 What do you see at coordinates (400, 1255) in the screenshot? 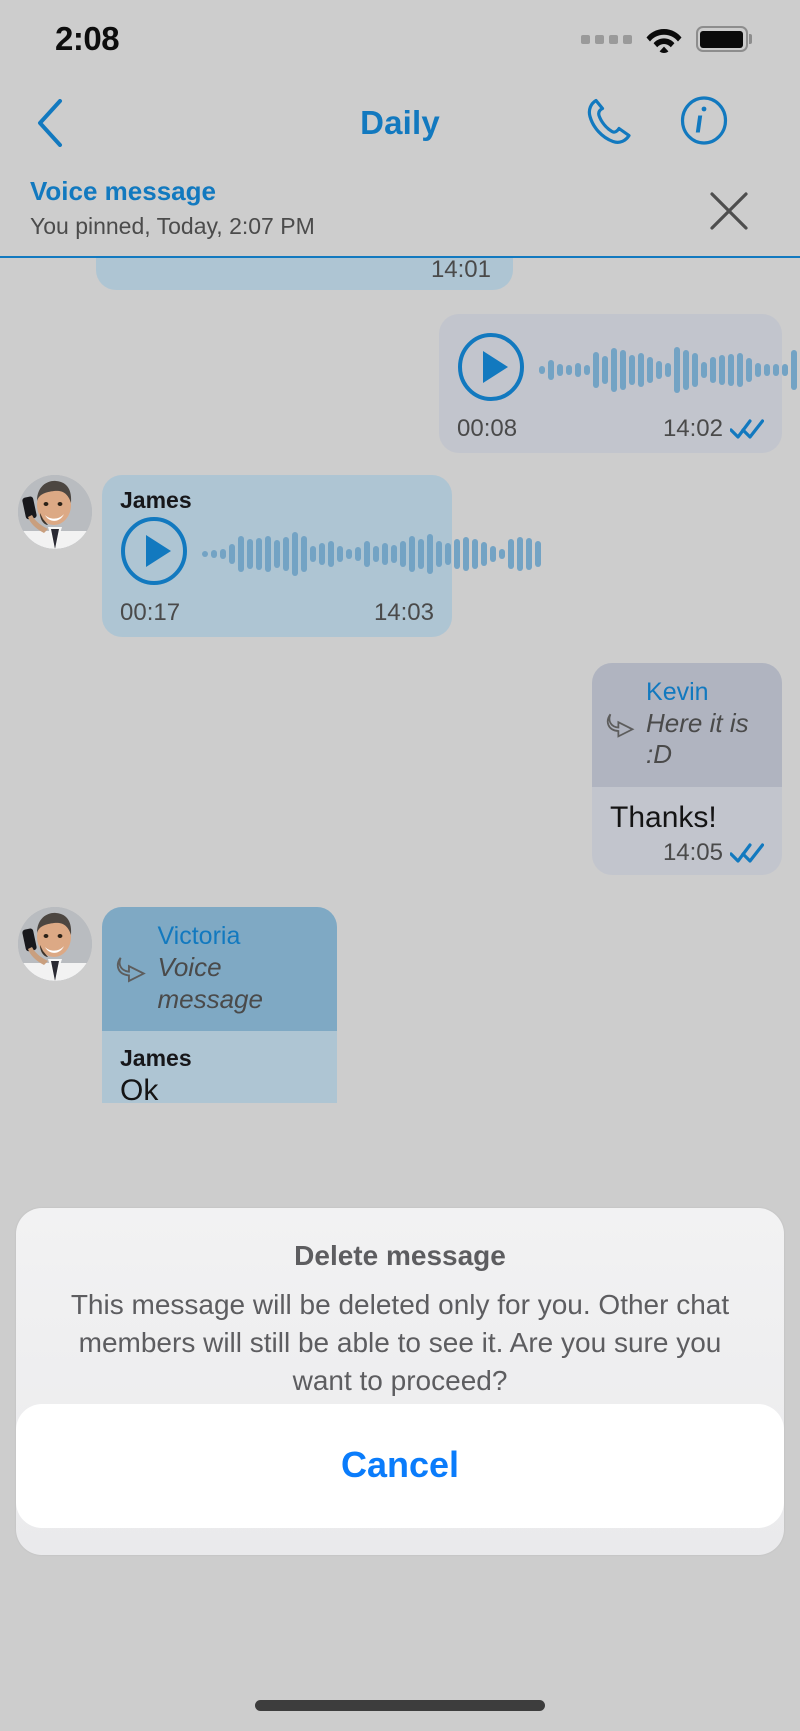
I see `action-sheet-title: Delete message` at bounding box center [400, 1255].